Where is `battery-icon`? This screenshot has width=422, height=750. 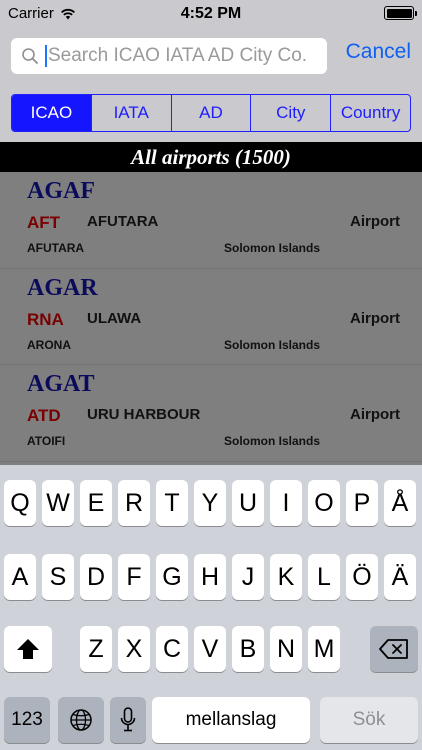
battery-icon is located at coordinates (400, 13).